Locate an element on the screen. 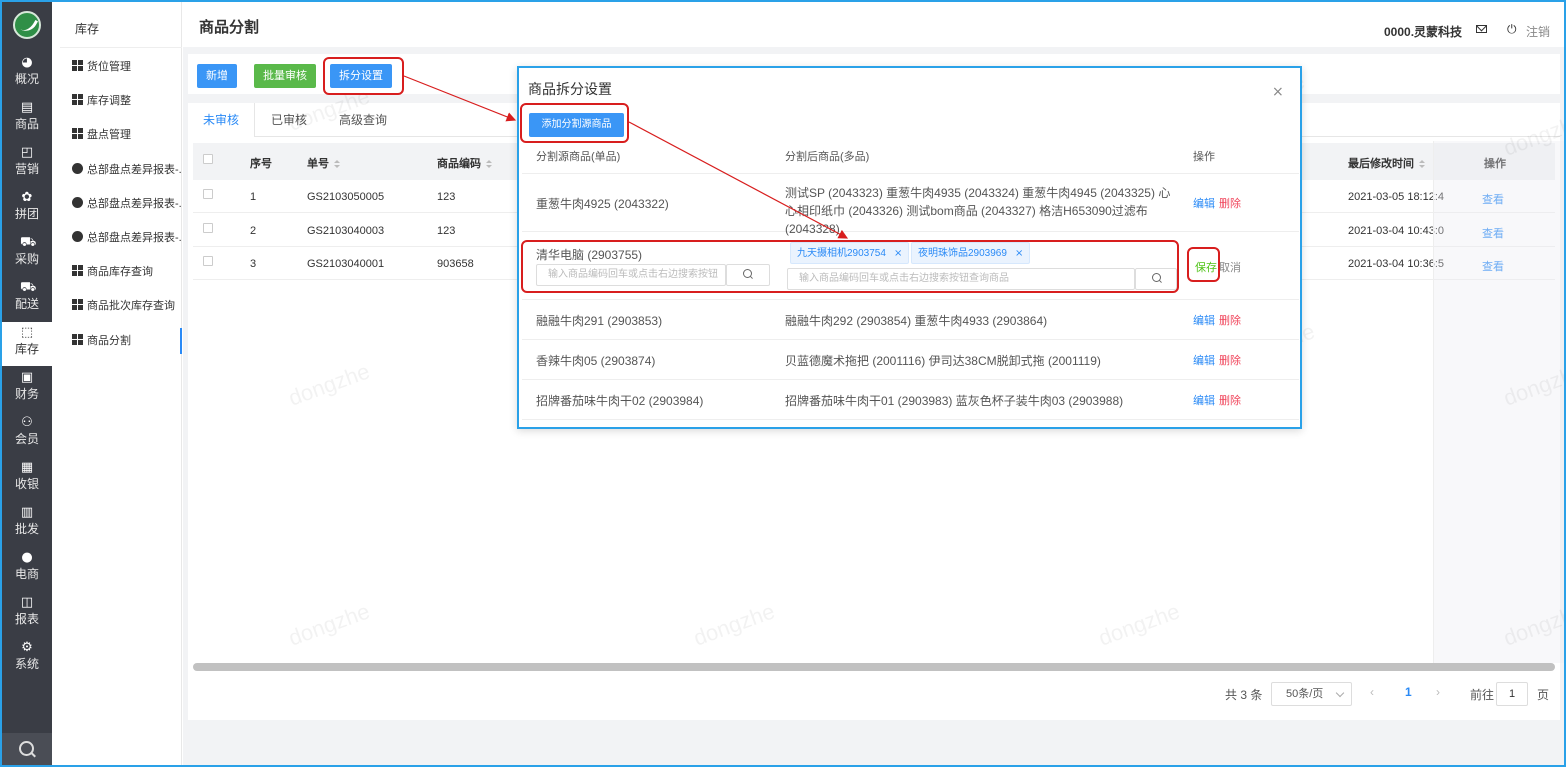 The image size is (1566, 767). rail-item-3: ✿ 拼团 is located at coordinates (27, 209).